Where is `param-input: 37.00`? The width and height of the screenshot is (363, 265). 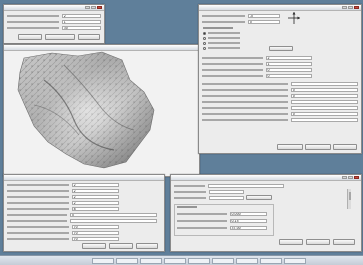 param-input: 37.00 is located at coordinates (248, 227).